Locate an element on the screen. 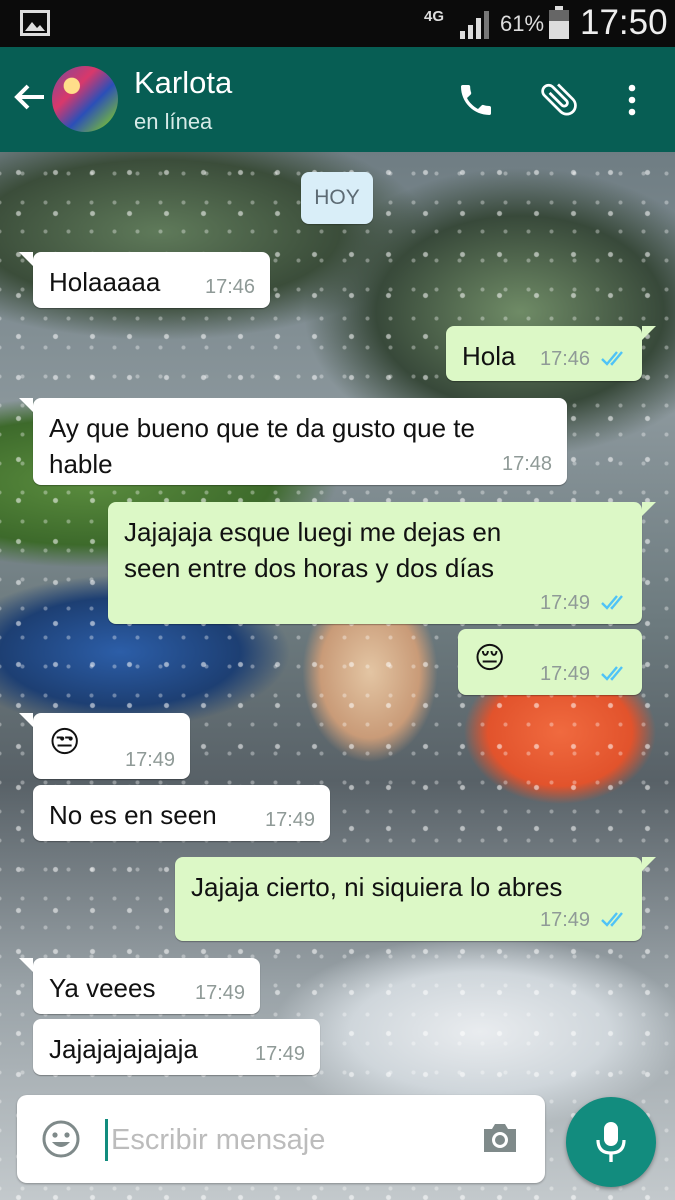 This screenshot has height=1200, width=675. camera-icon is located at coordinates (500, 1138).